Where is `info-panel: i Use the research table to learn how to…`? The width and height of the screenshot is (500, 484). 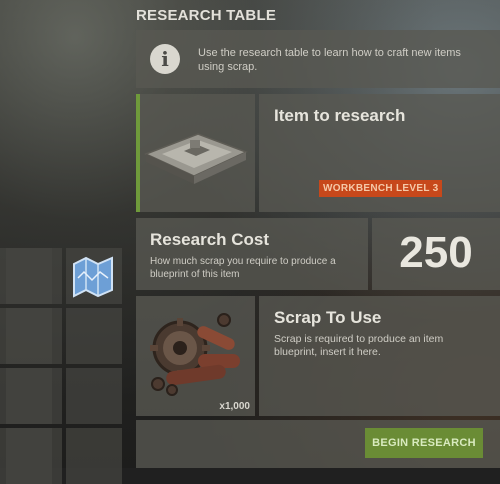
info-panel: i Use the research table to learn how to… is located at coordinates (318, 59).